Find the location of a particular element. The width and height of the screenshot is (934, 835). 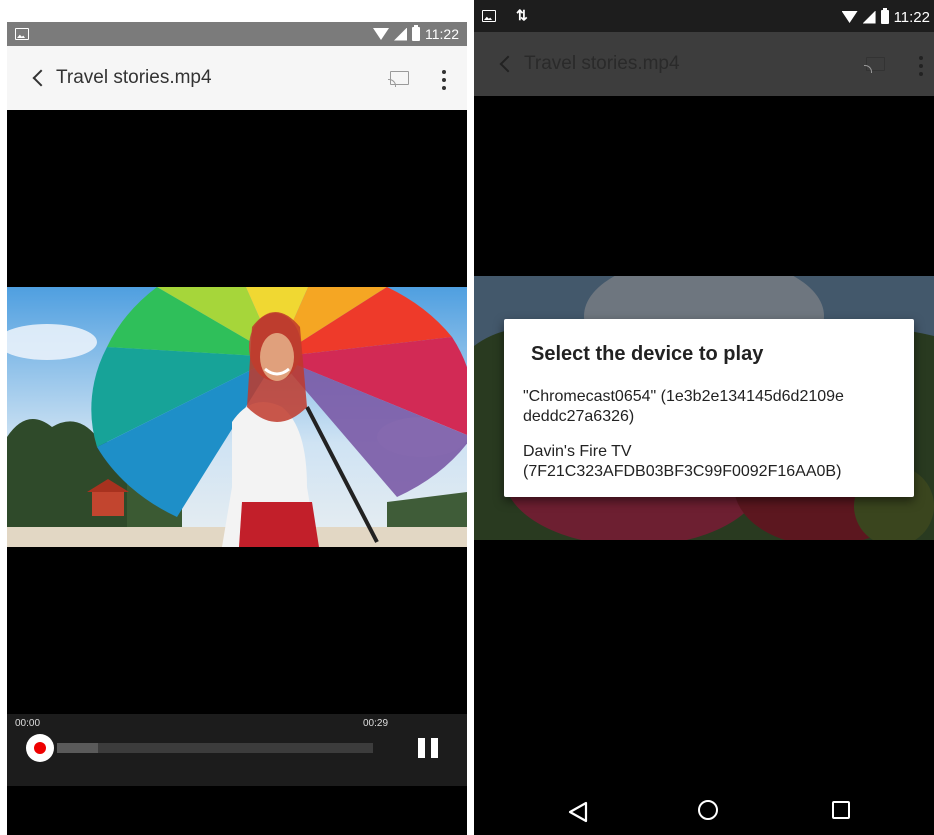

device-option-line: deddc27a6326) is located at coordinates (579, 416).